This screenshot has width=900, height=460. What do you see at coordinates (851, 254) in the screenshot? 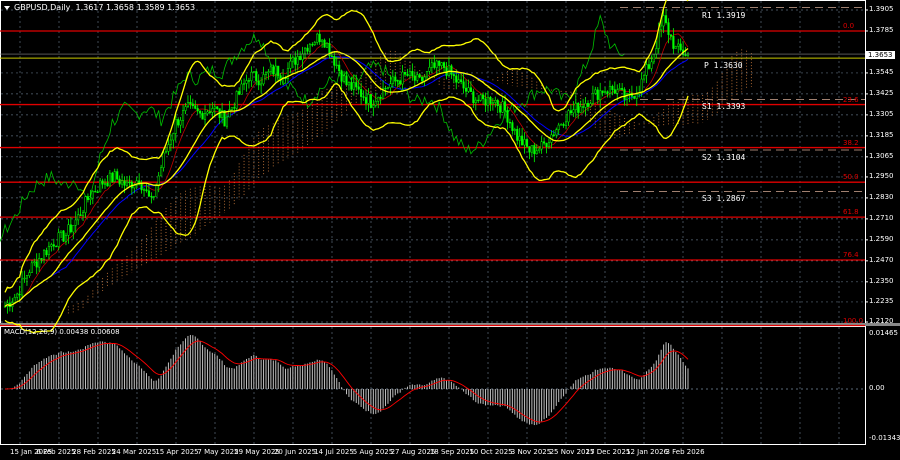
I see `fib-level-label: 76.4` at bounding box center [851, 254].